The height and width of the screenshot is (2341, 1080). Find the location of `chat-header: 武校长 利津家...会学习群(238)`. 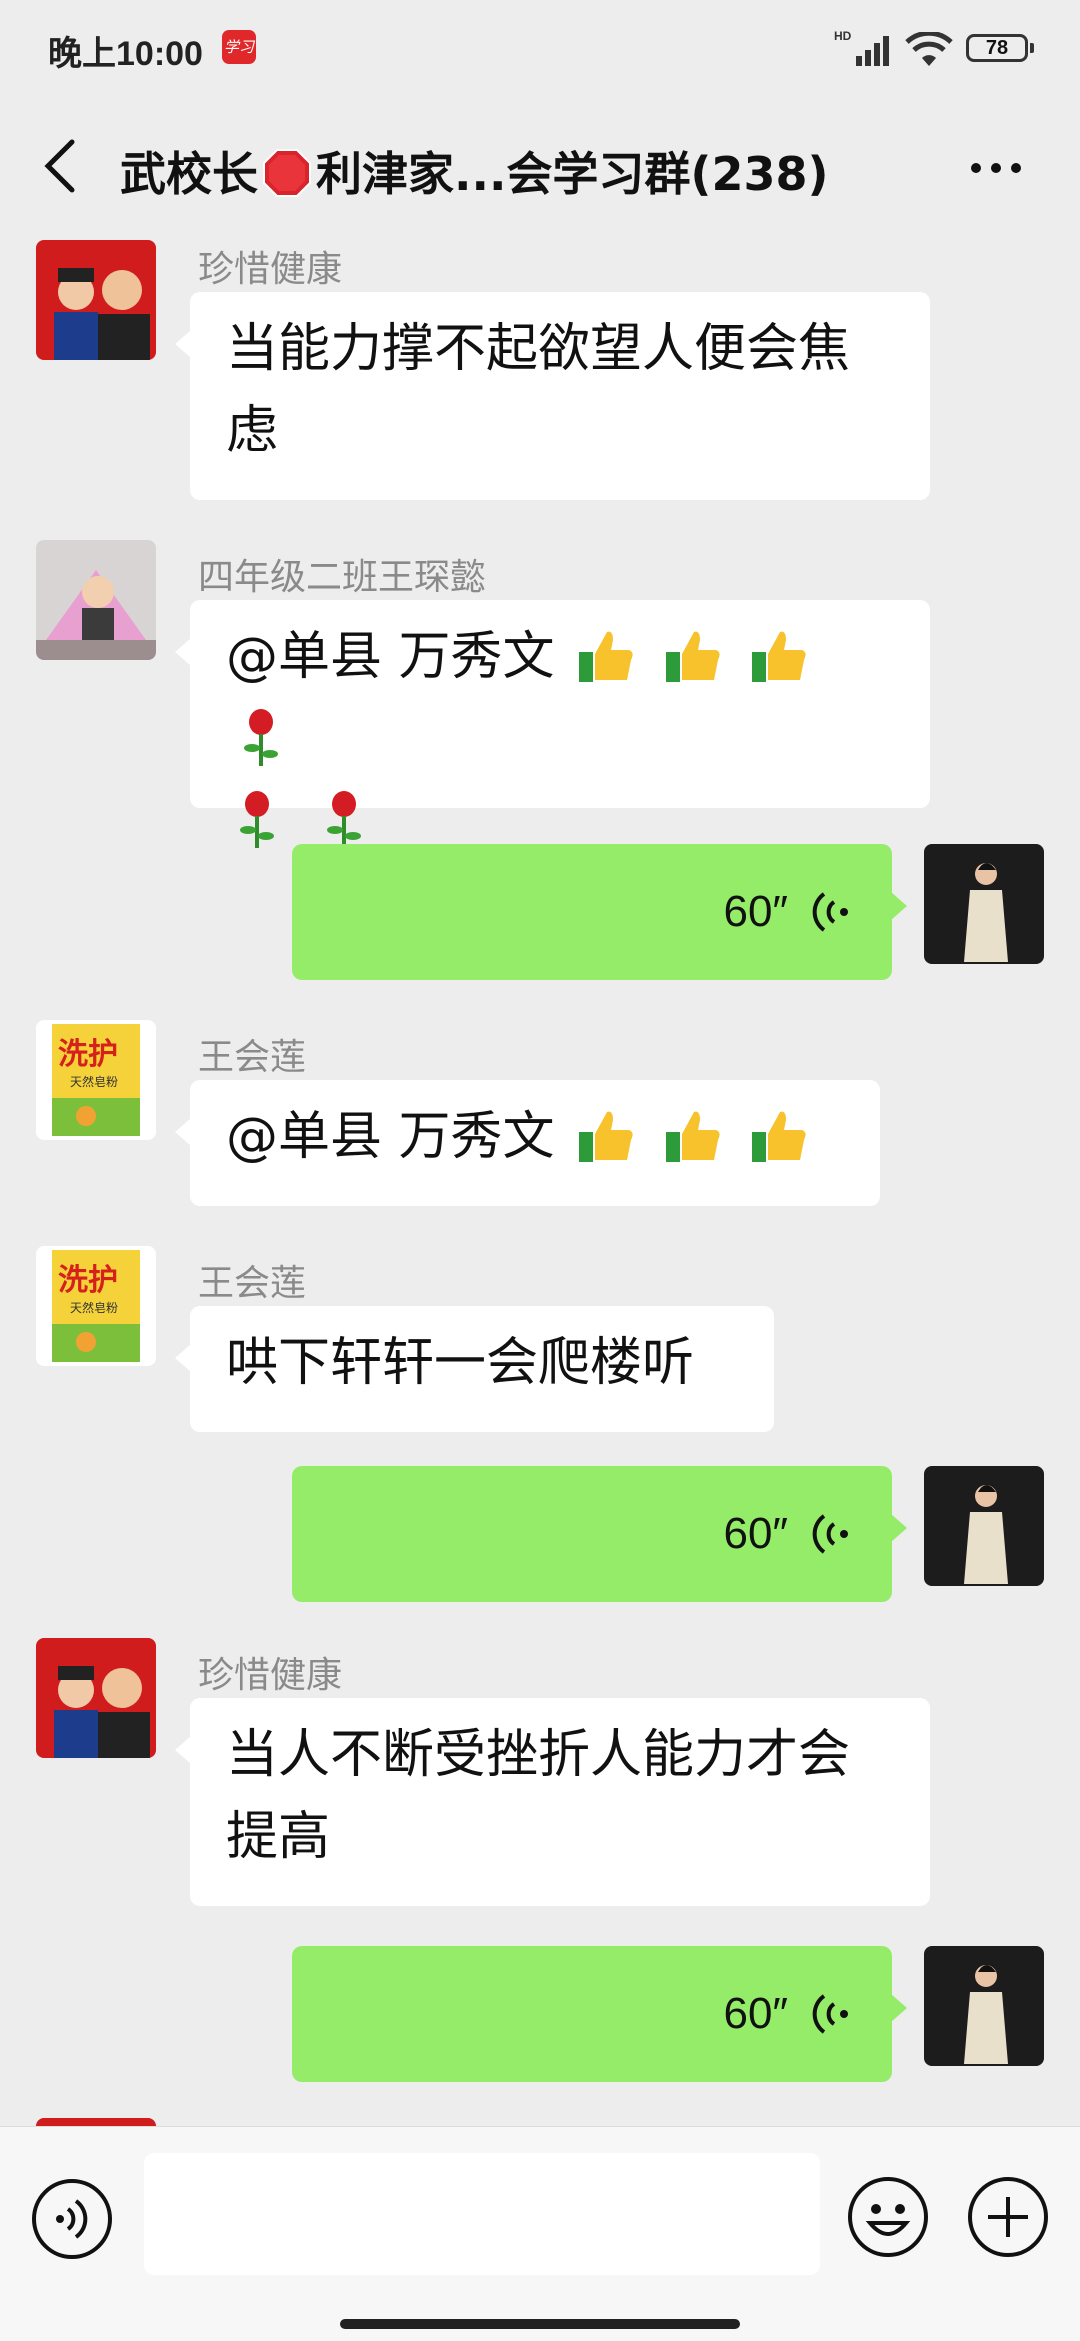

chat-header: 武校长 利津家...会学习群(238) is located at coordinates (540, 168).